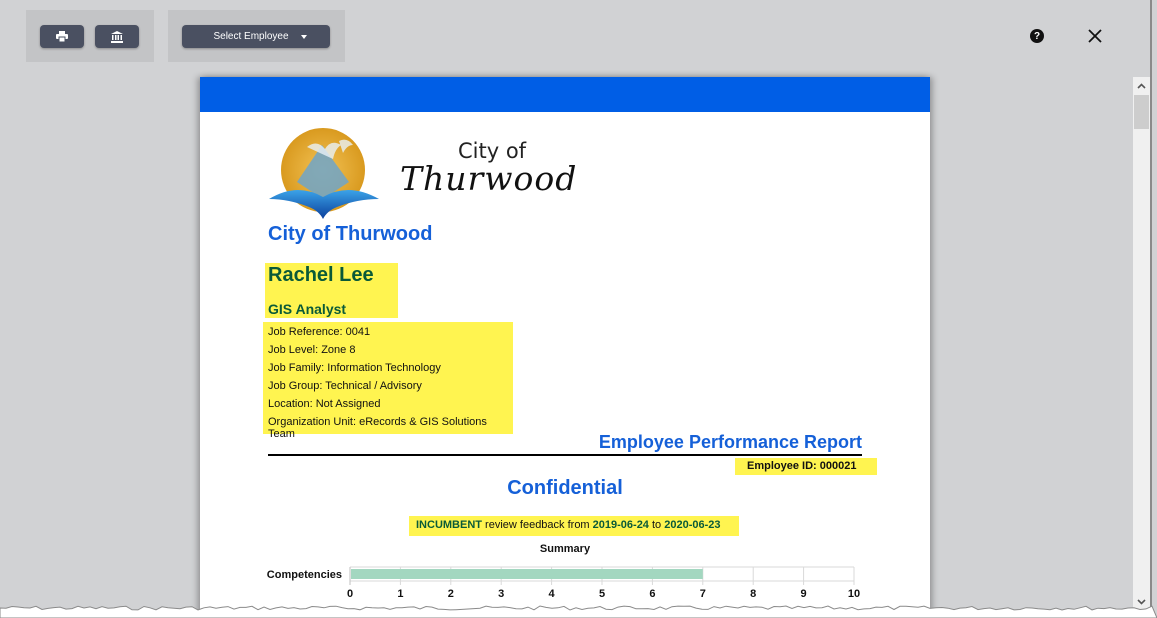 Image resolution: width=1157 pixels, height=618 pixels. Describe the element at coordinates (319, 332) in the screenshot. I see `job-reference: Job Reference: 0041` at that location.